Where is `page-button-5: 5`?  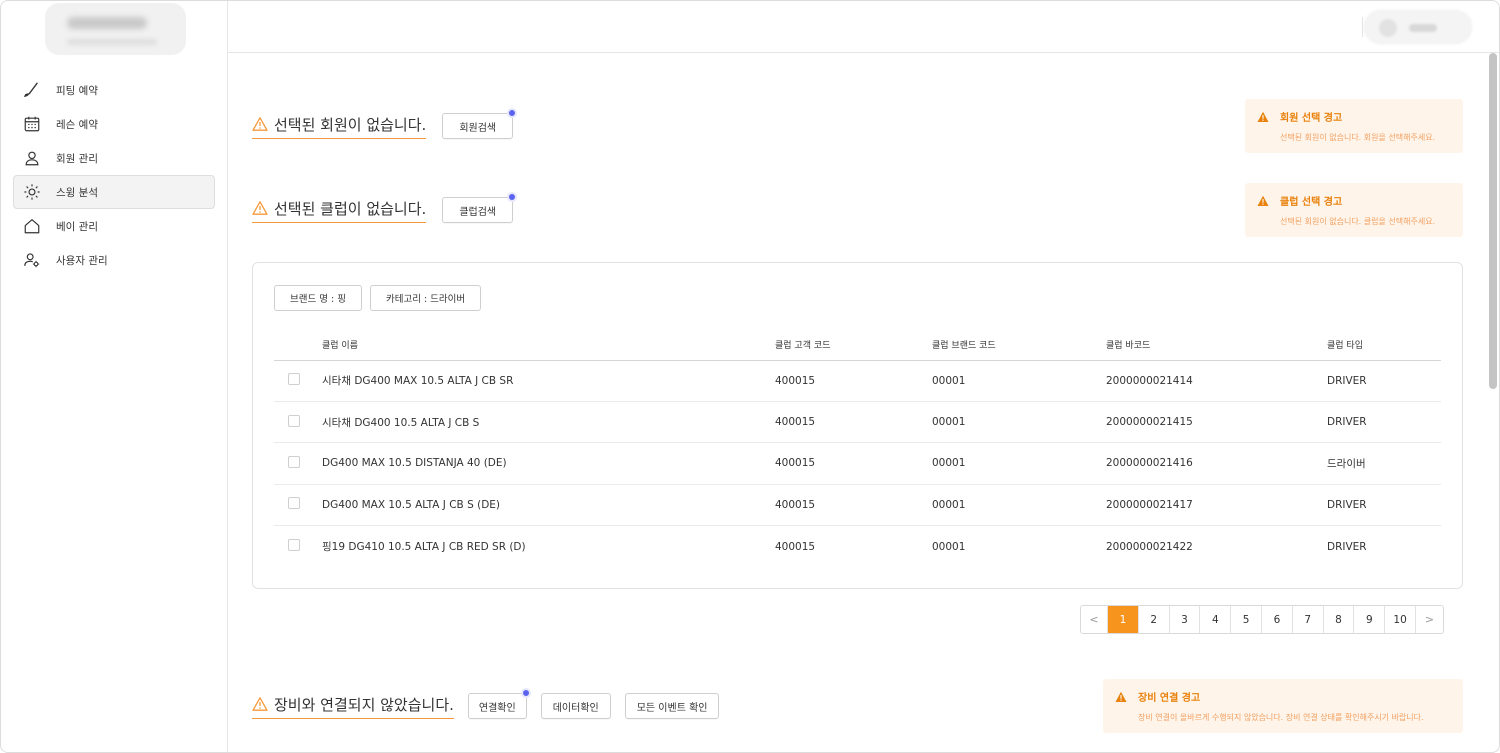
page-button-5: 5 is located at coordinates (1247, 619).